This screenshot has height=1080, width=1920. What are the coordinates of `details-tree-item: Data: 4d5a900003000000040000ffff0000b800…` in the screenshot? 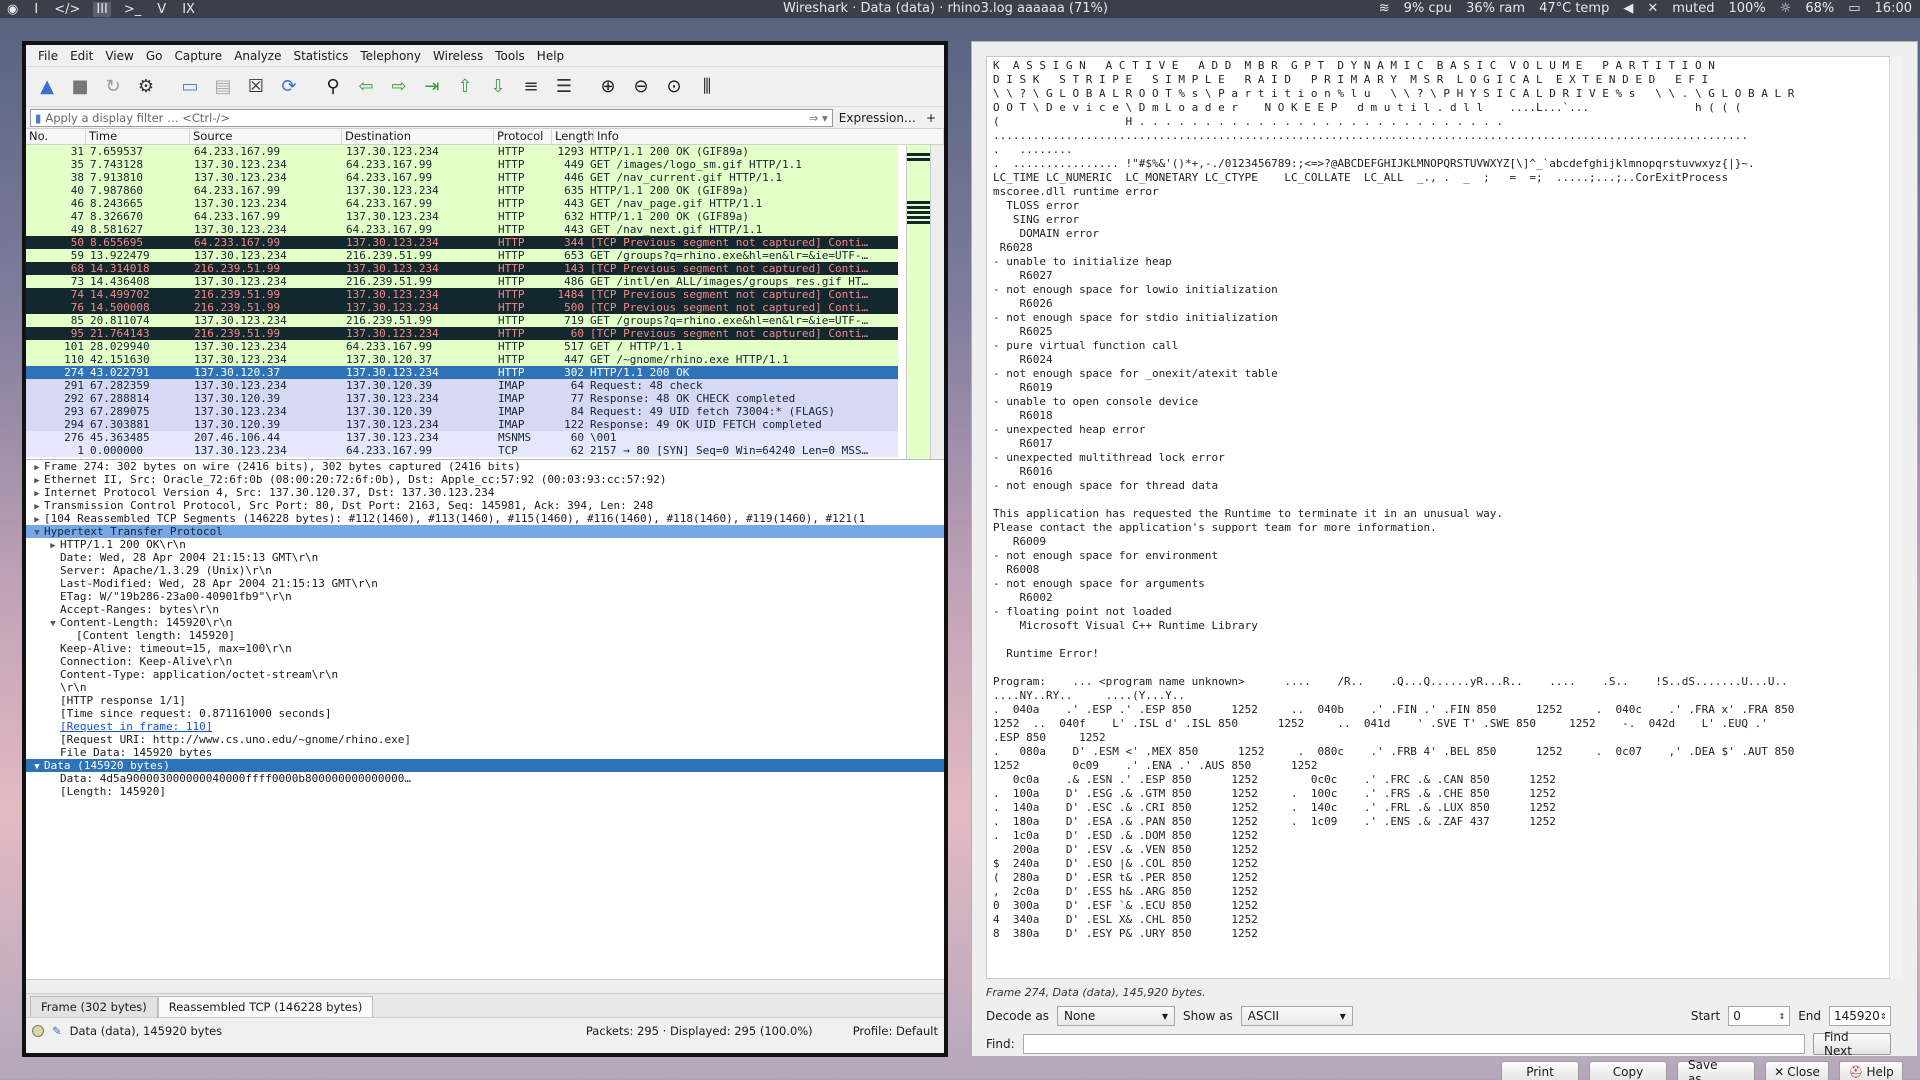 It's located at (485, 778).